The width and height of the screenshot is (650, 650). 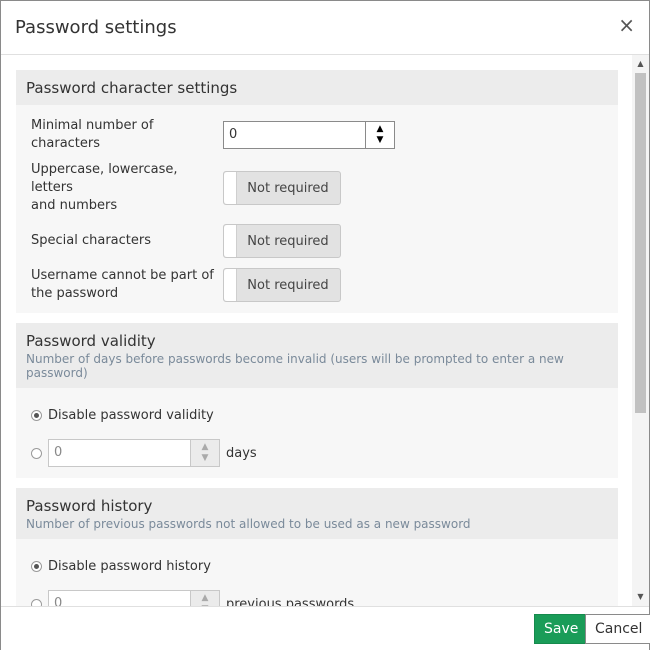 I want to click on min-chars-stepper: 0 ▲ ▼, so click(x=309, y=135).